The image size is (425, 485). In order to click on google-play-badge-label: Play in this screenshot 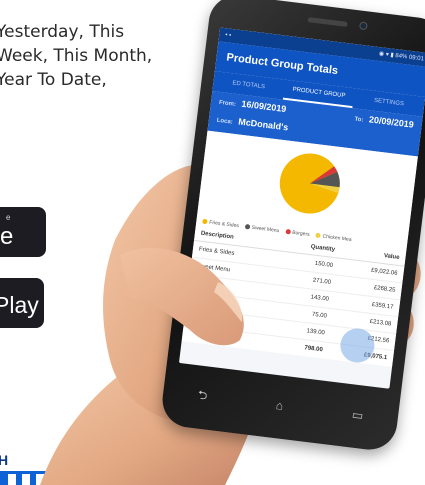, I will do `click(19, 305)`.